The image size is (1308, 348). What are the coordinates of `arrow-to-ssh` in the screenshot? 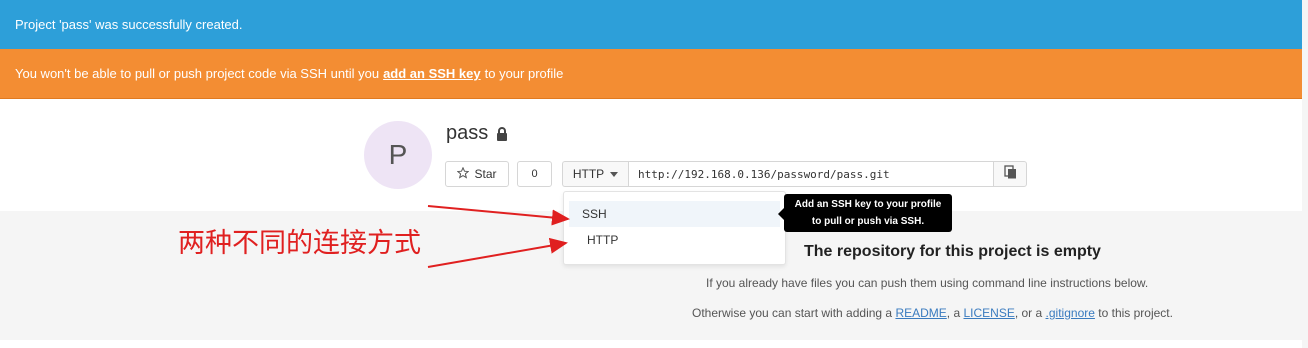 It's located at (498, 215).